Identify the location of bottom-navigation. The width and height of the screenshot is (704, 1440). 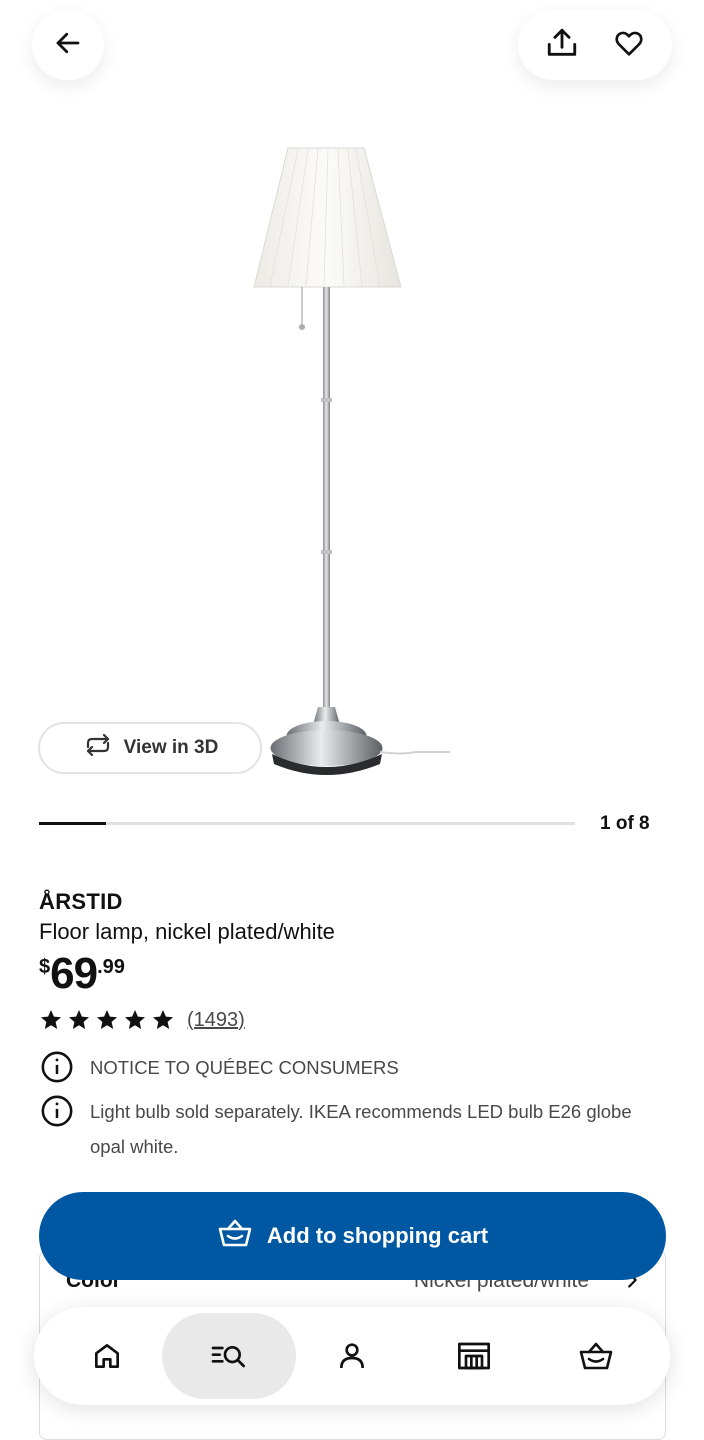
(352, 1356).